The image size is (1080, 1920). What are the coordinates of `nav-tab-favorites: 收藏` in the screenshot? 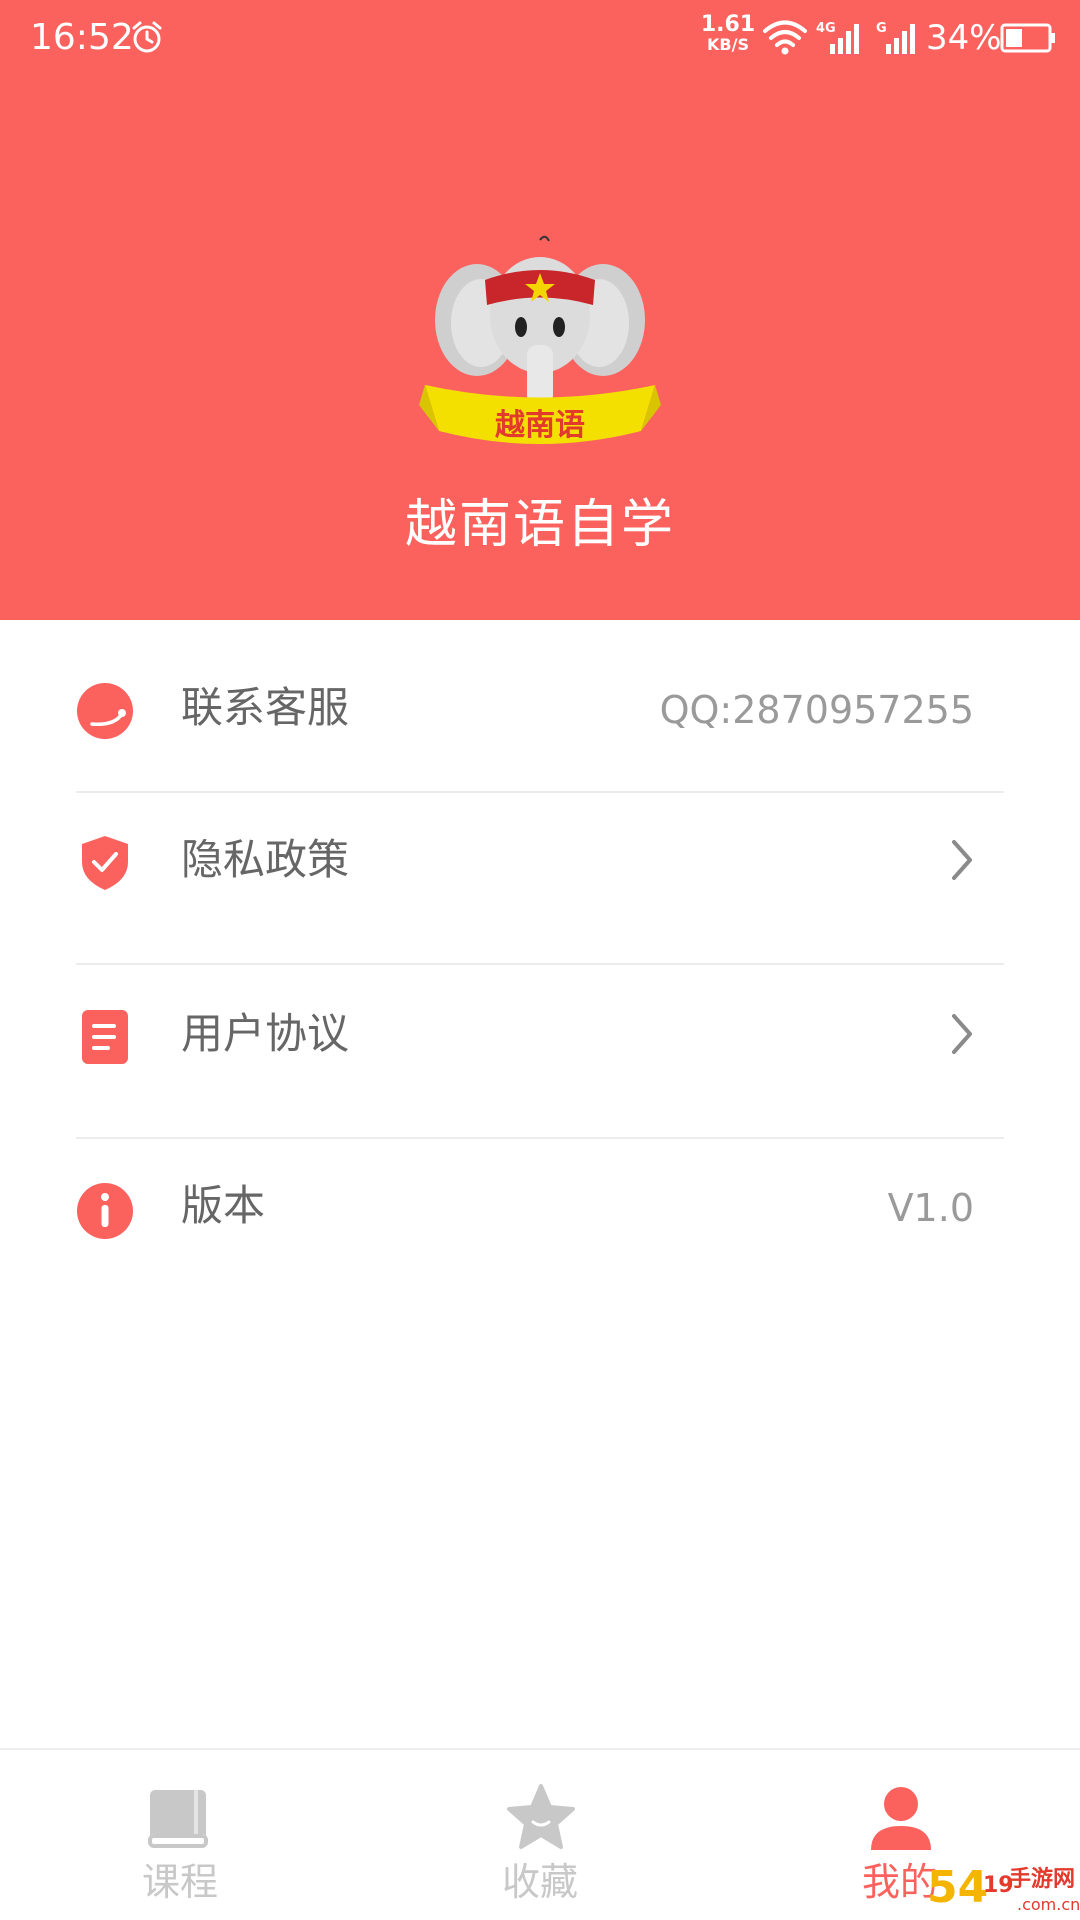 It's located at (540, 1835).